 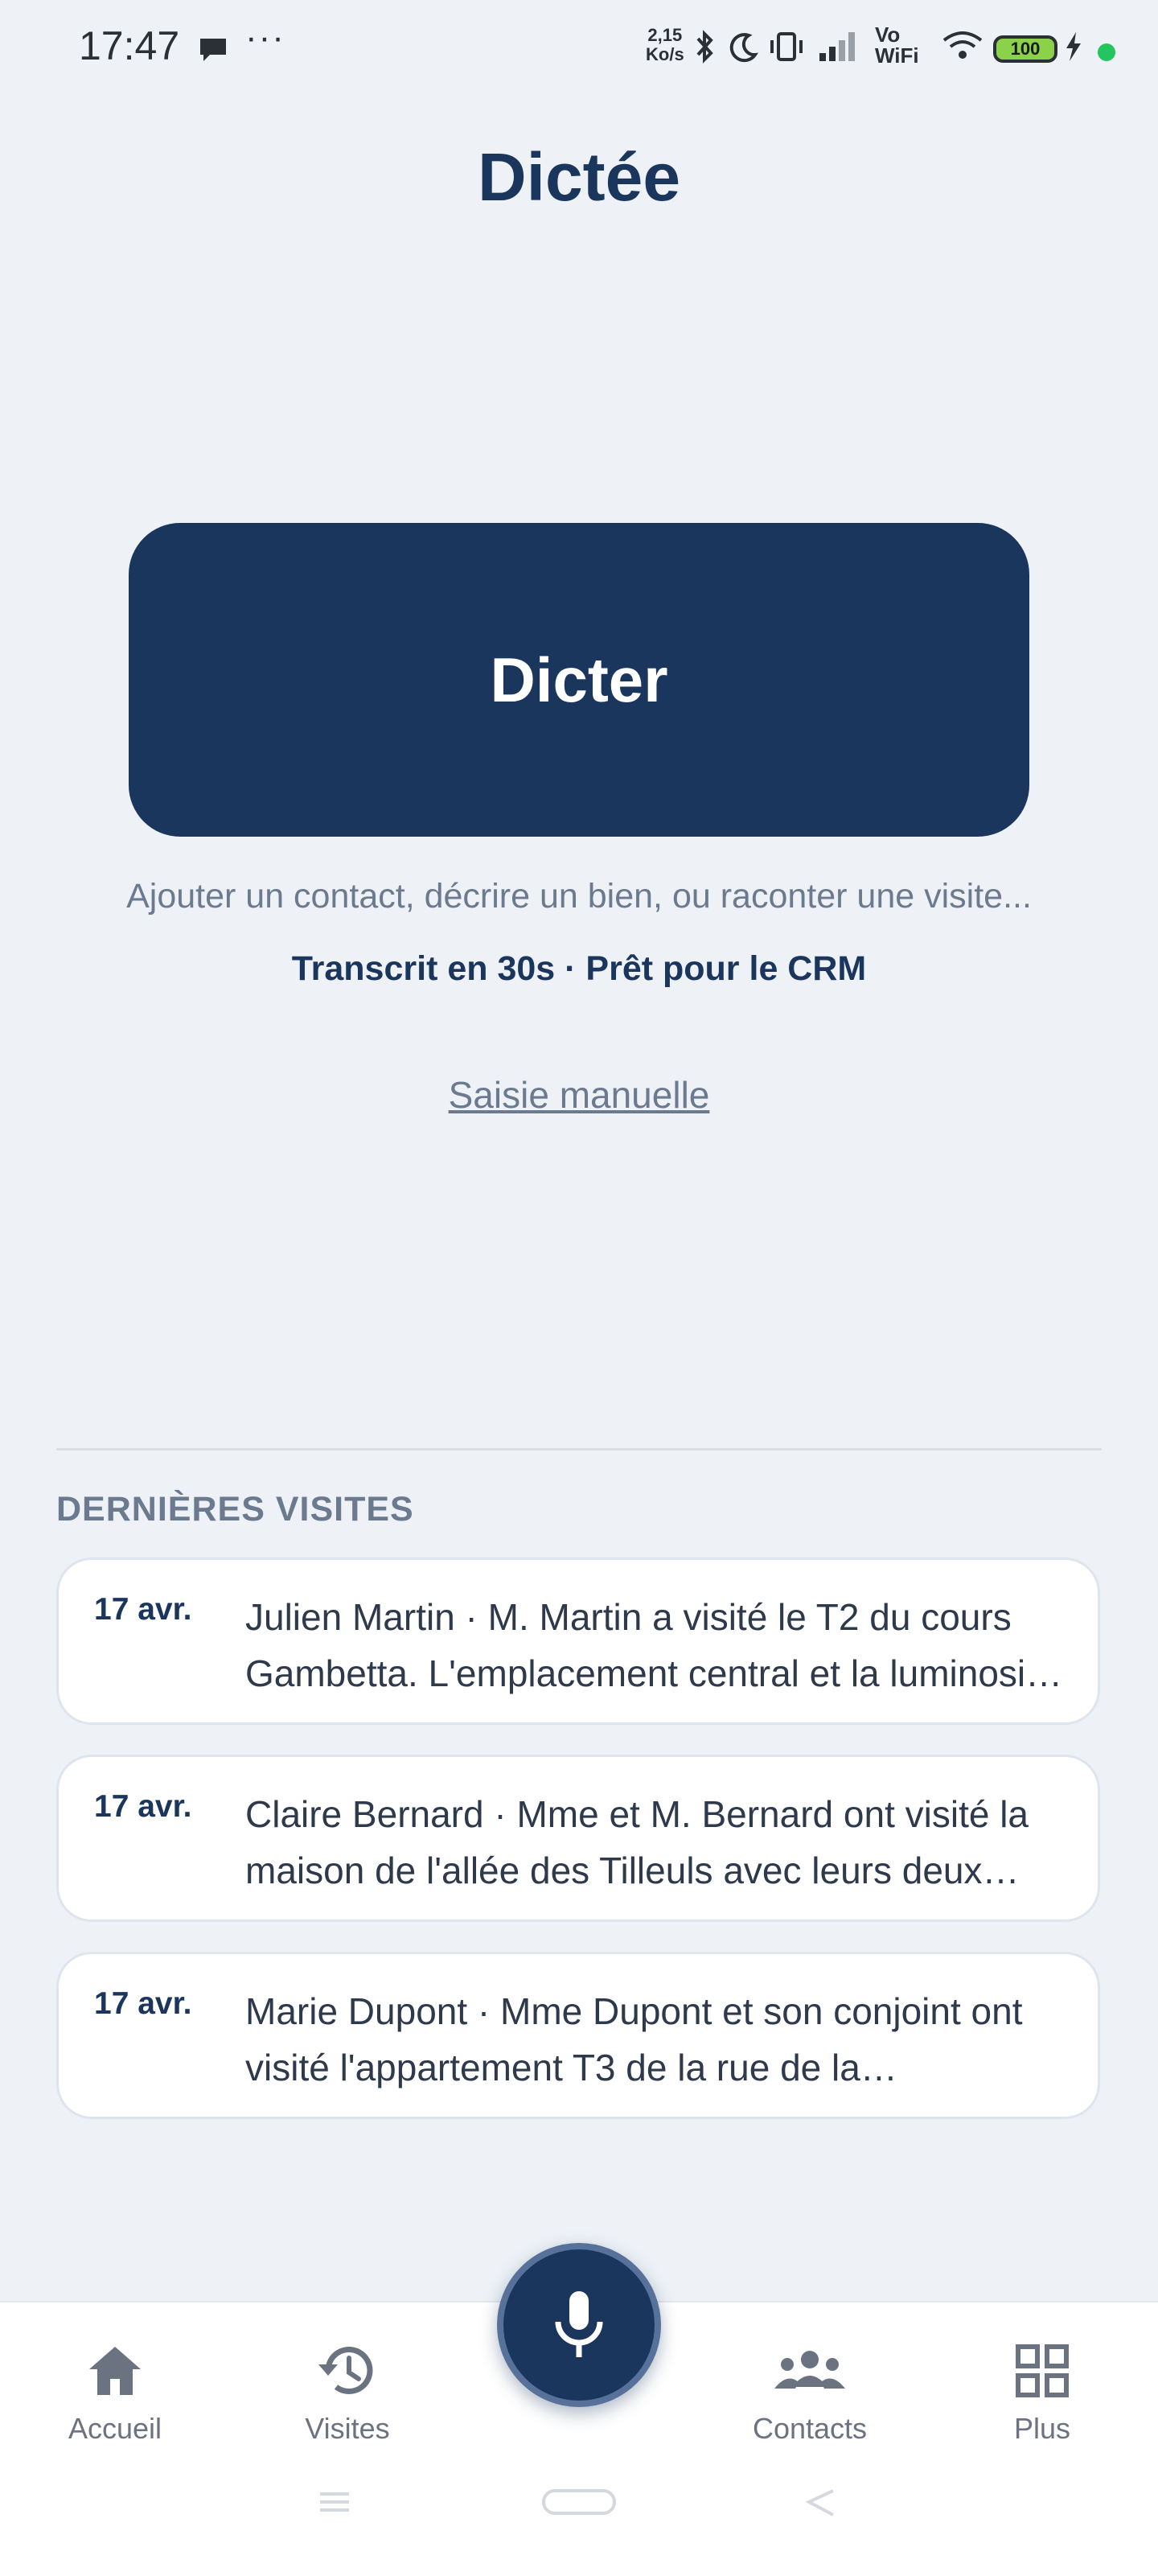 What do you see at coordinates (822, 2510) in the screenshot?
I see `back-icon` at bounding box center [822, 2510].